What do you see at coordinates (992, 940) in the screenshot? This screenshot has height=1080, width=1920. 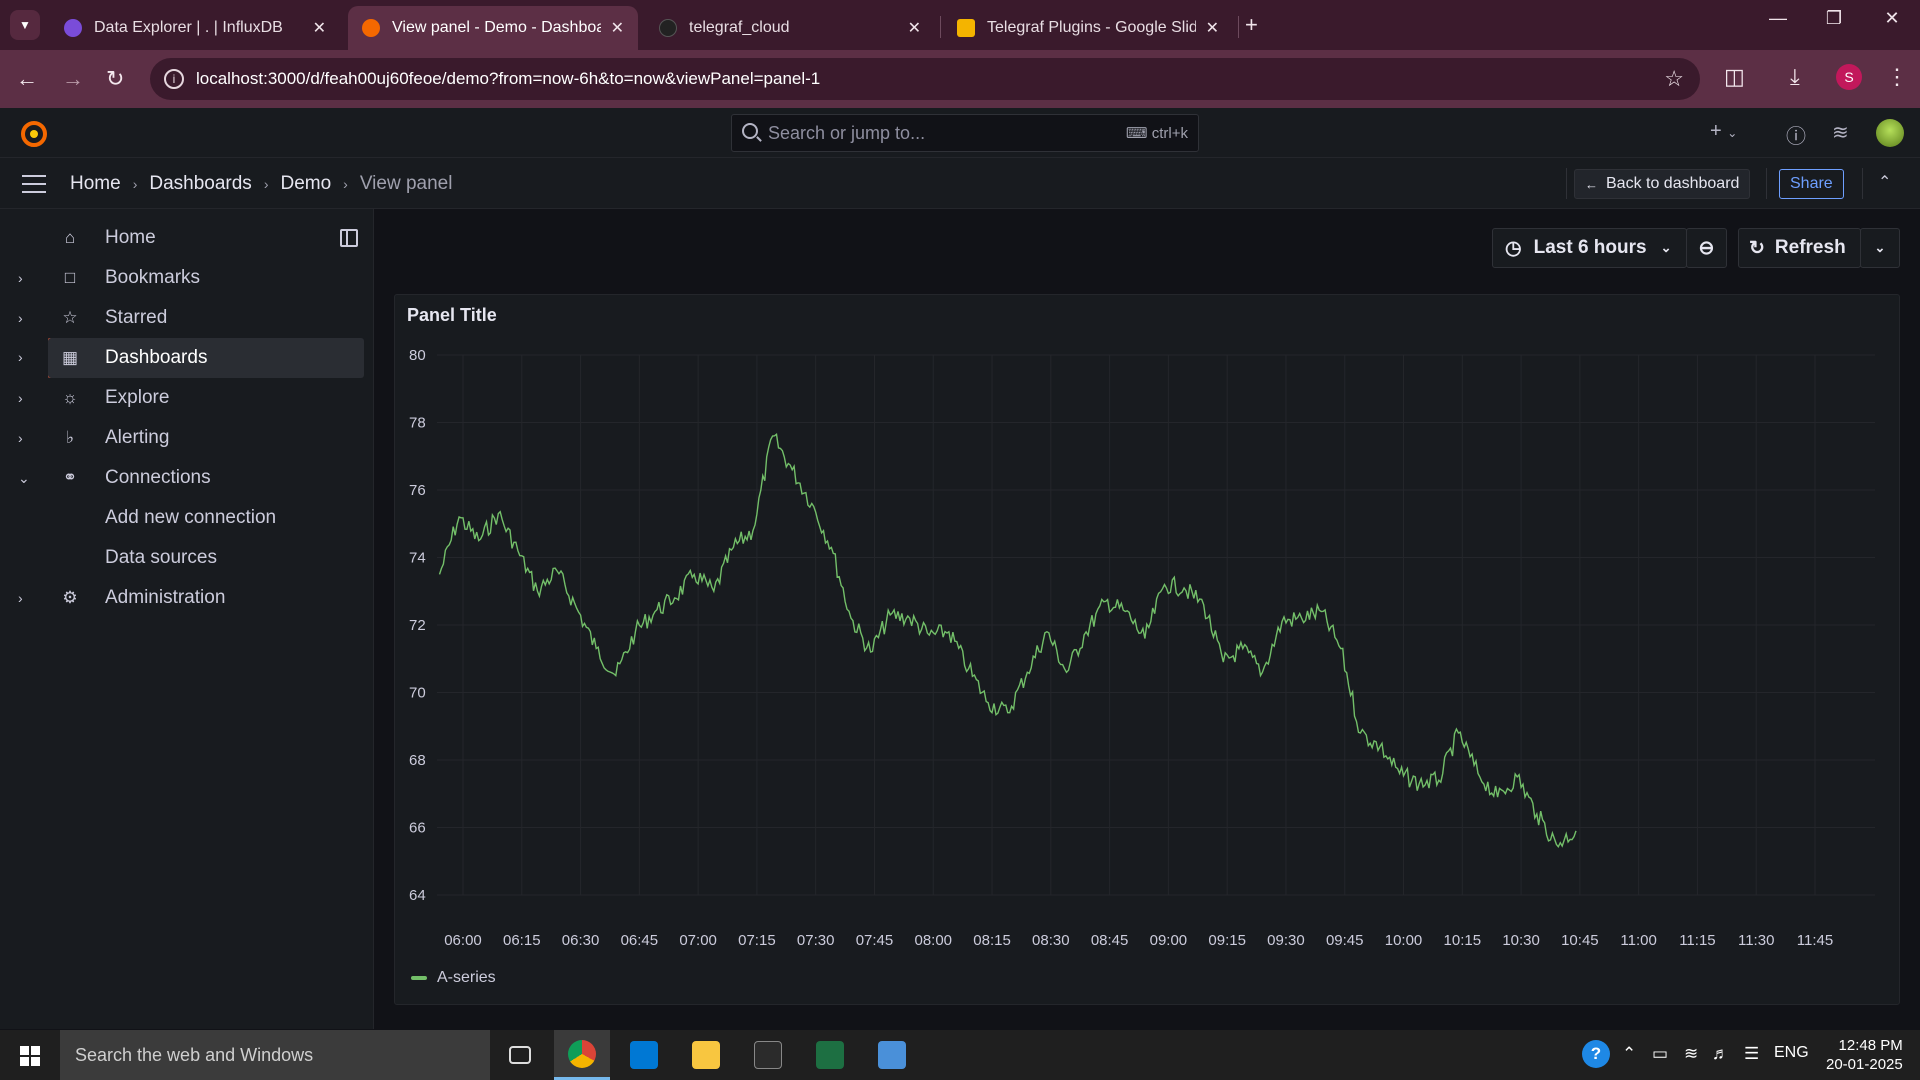 I see `x-tick-label: 08:15` at bounding box center [992, 940].